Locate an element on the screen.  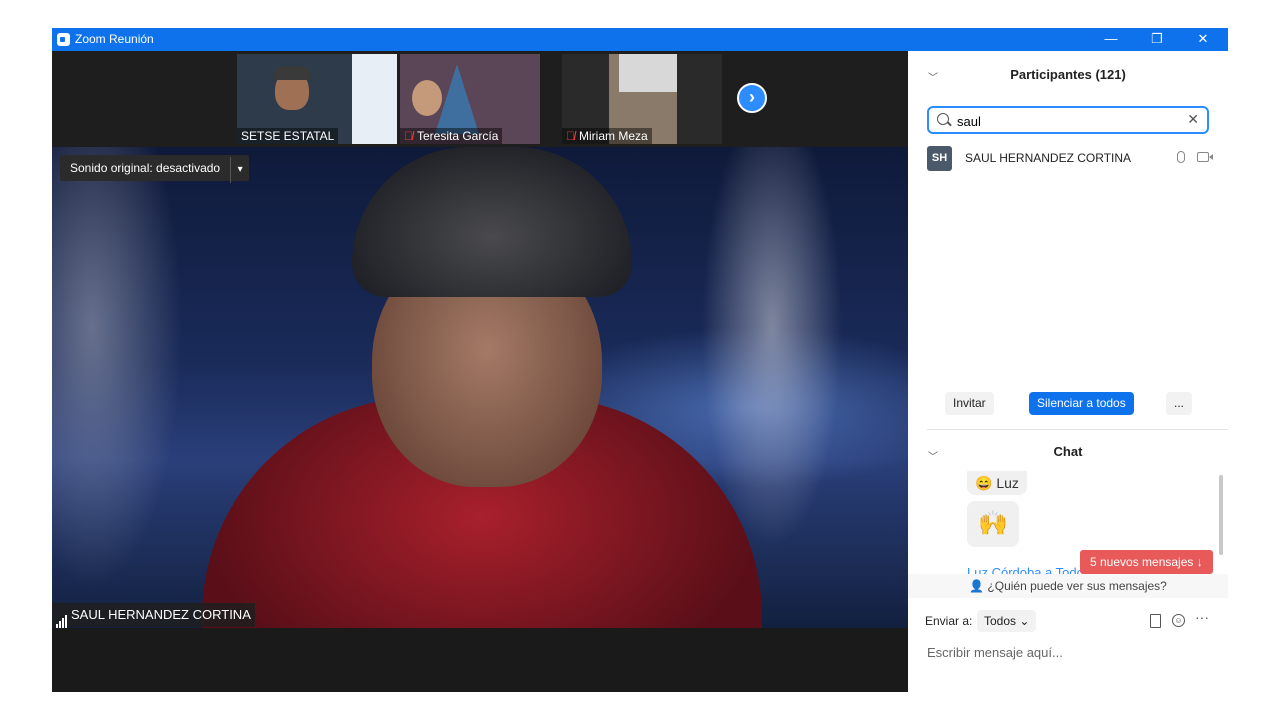
original-sound-toggle: Sonido original: desactivado ▾ is located at coordinates (155, 169).